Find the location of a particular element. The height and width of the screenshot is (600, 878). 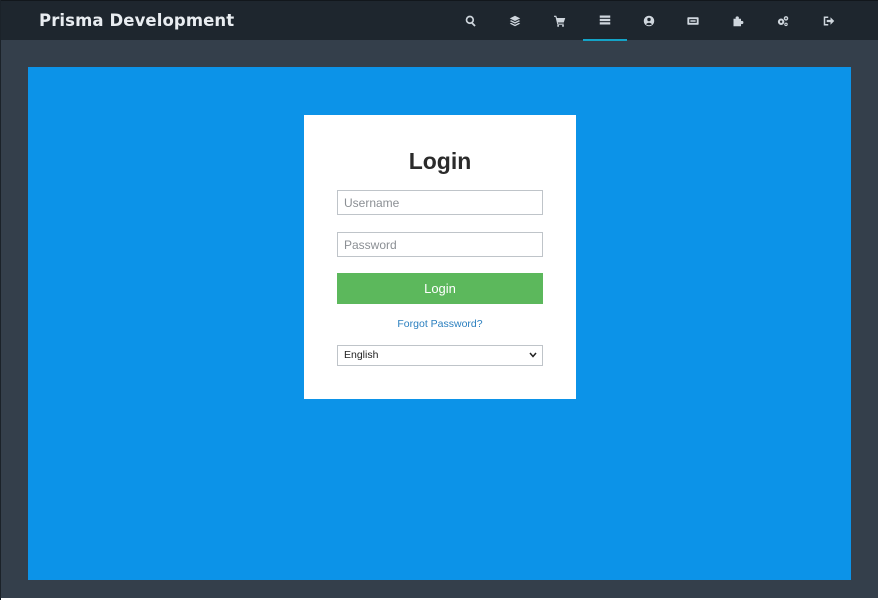

language-select-value: English is located at coordinates (361, 355).